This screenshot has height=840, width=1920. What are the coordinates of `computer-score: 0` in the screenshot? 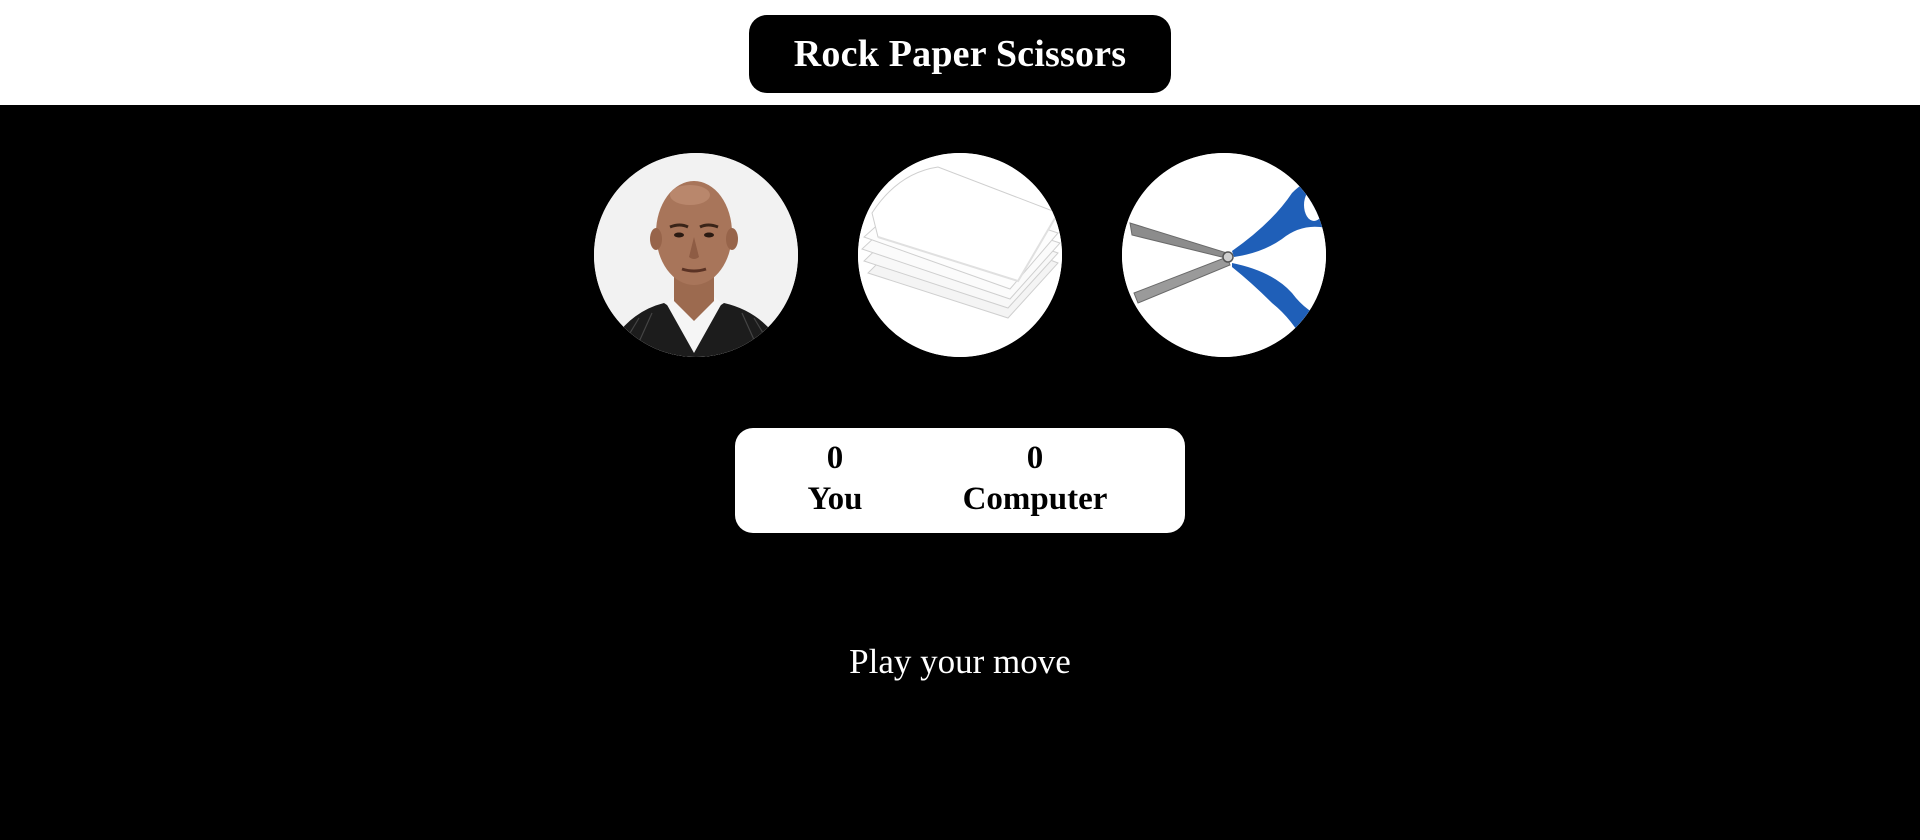 It's located at (1035, 458).